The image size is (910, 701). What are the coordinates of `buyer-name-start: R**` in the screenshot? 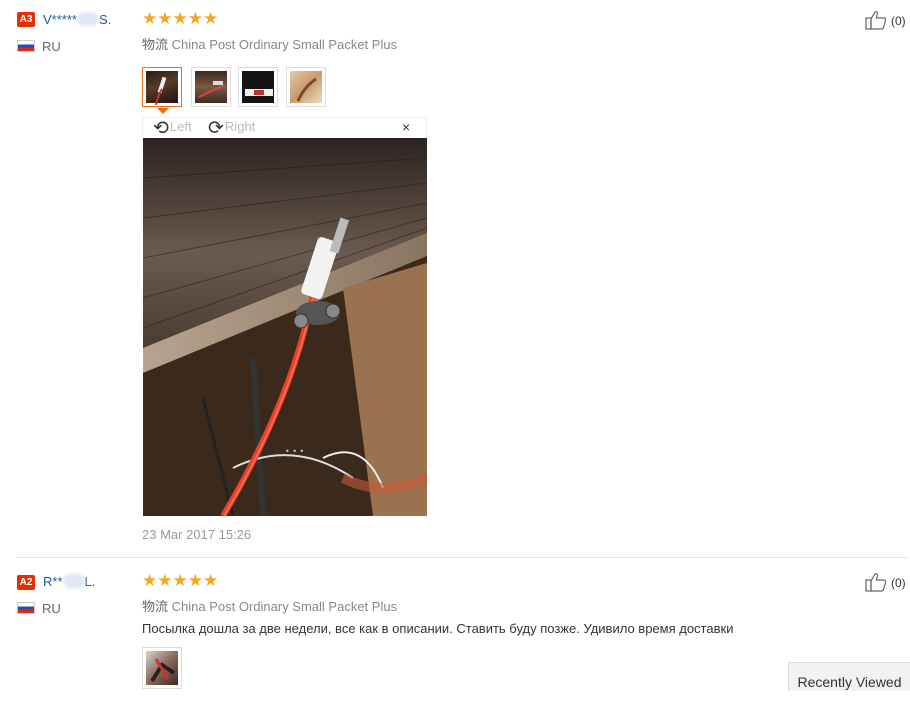 It's located at (53, 581).